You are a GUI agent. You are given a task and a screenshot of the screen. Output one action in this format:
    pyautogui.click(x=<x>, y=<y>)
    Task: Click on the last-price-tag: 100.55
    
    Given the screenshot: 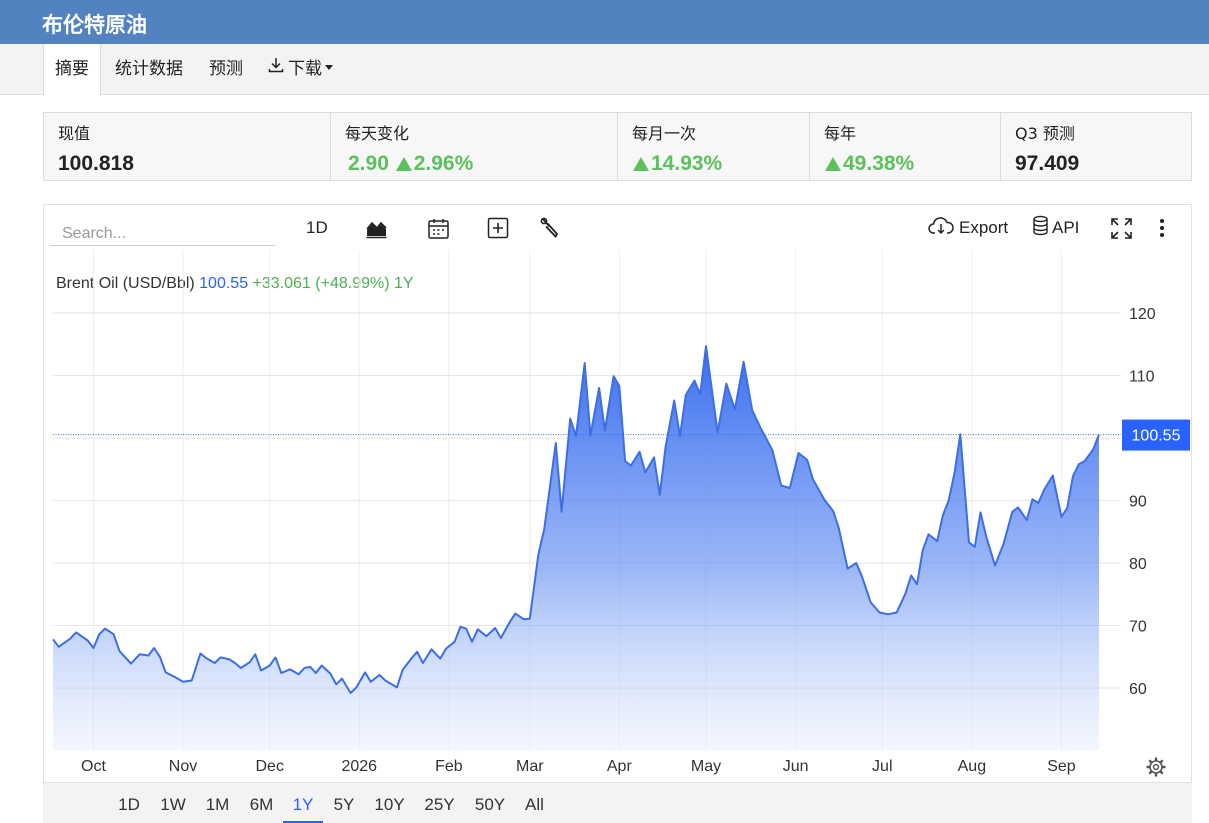 What is the action you would take?
    pyautogui.click(x=1156, y=435)
    